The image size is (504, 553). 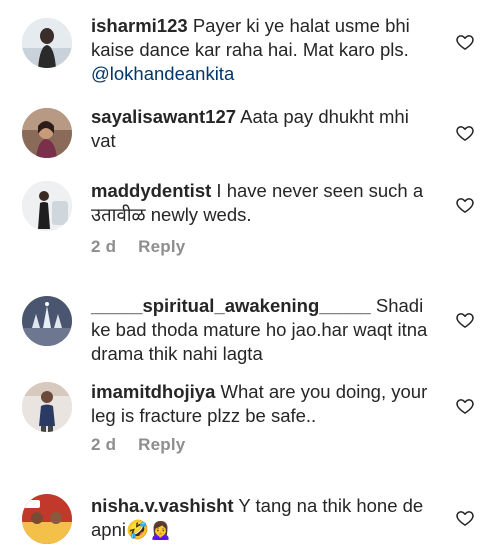 I want to click on comment-text: sayalisawant127 Aata pay dhukht mhi vat, so click(x=263, y=129).